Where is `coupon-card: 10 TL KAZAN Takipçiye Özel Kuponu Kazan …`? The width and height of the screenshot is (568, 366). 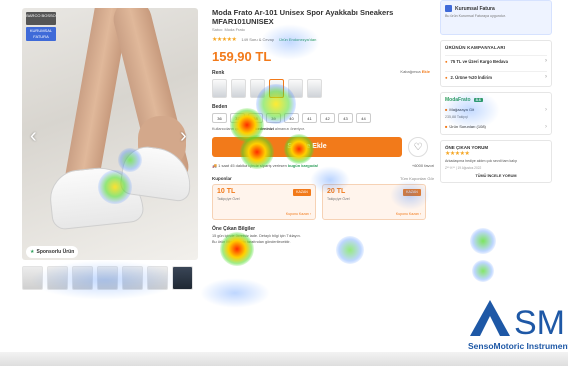 coupon-card: 10 TL KAZAN Takipçiye Özel Kuponu Kazan … is located at coordinates (264, 202).